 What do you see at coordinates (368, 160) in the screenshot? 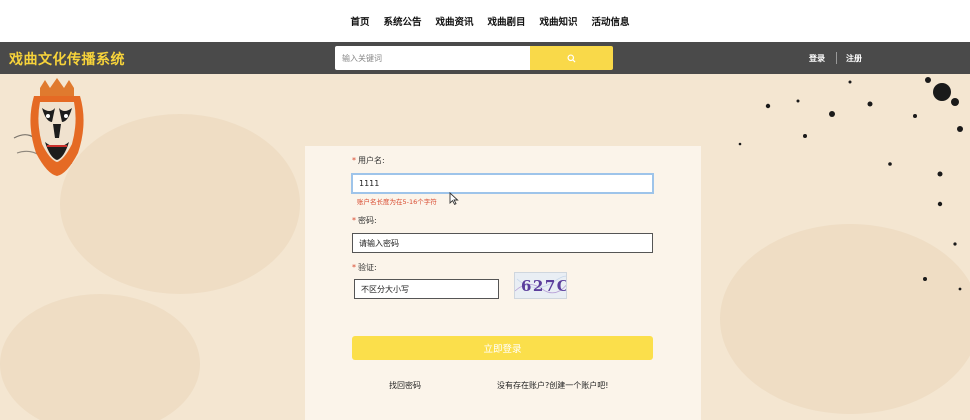
I see `username-label: * 用户名:` at bounding box center [368, 160].